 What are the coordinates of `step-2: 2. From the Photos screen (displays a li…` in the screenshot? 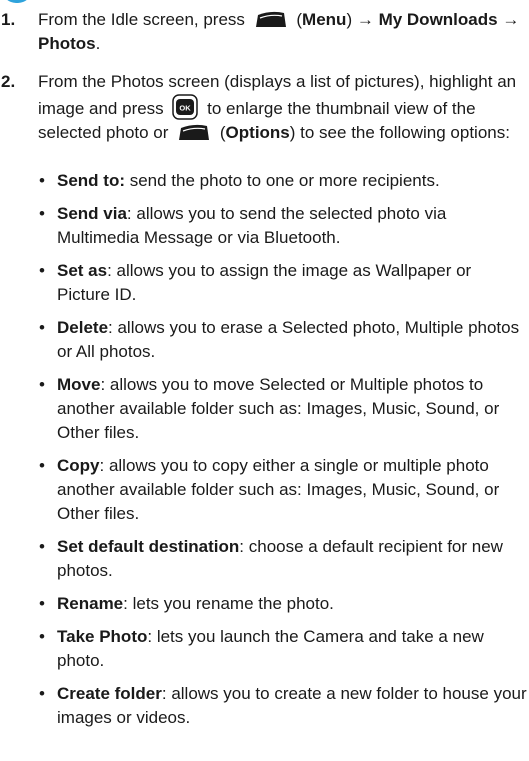 It's located at (262, 107).